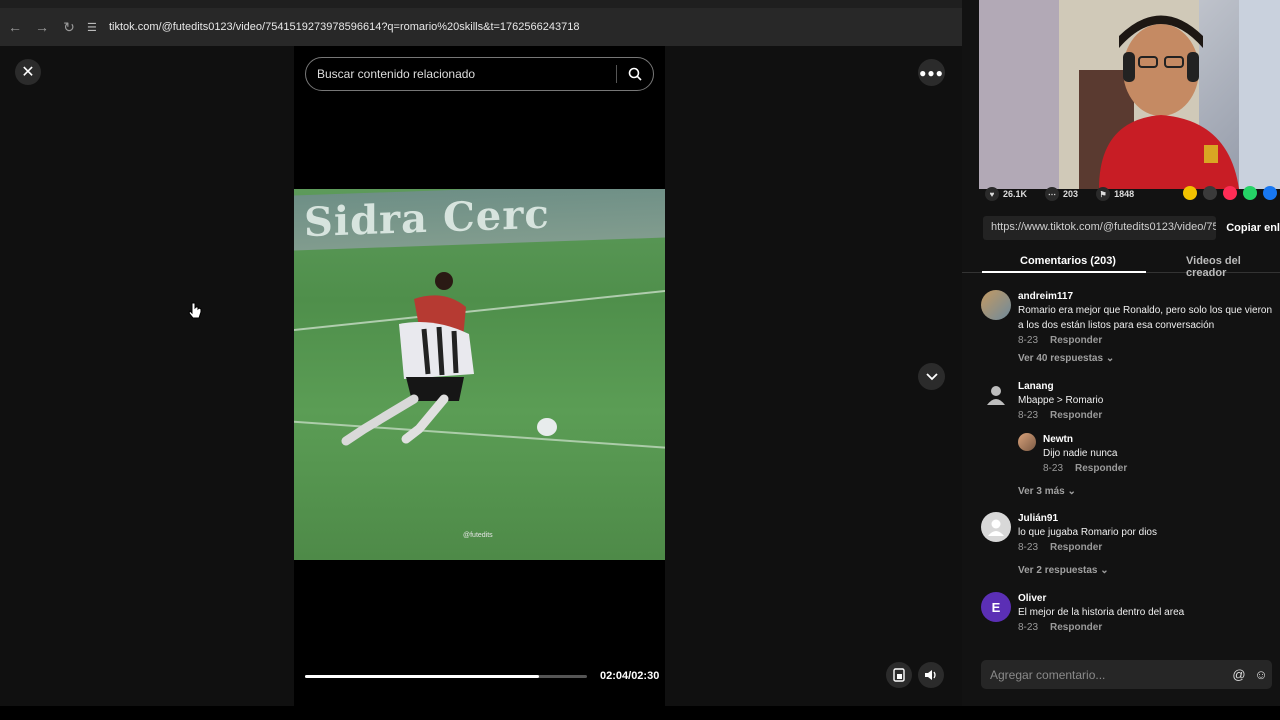 Image resolution: width=1280 pixels, height=720 pixels. Describe the element at coordinates (1103, 194) in the screenshot. I see `bookmark-icon: ⚑` at that location.